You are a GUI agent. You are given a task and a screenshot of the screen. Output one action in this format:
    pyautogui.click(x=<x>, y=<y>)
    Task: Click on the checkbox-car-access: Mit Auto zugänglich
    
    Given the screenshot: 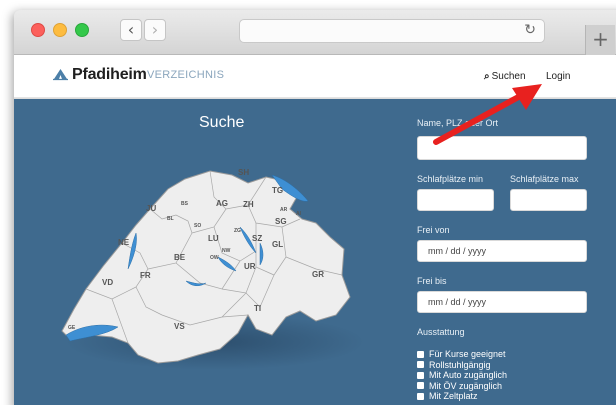 What is the action you would take?
    pyautogui.click(x=462, y=375)
    